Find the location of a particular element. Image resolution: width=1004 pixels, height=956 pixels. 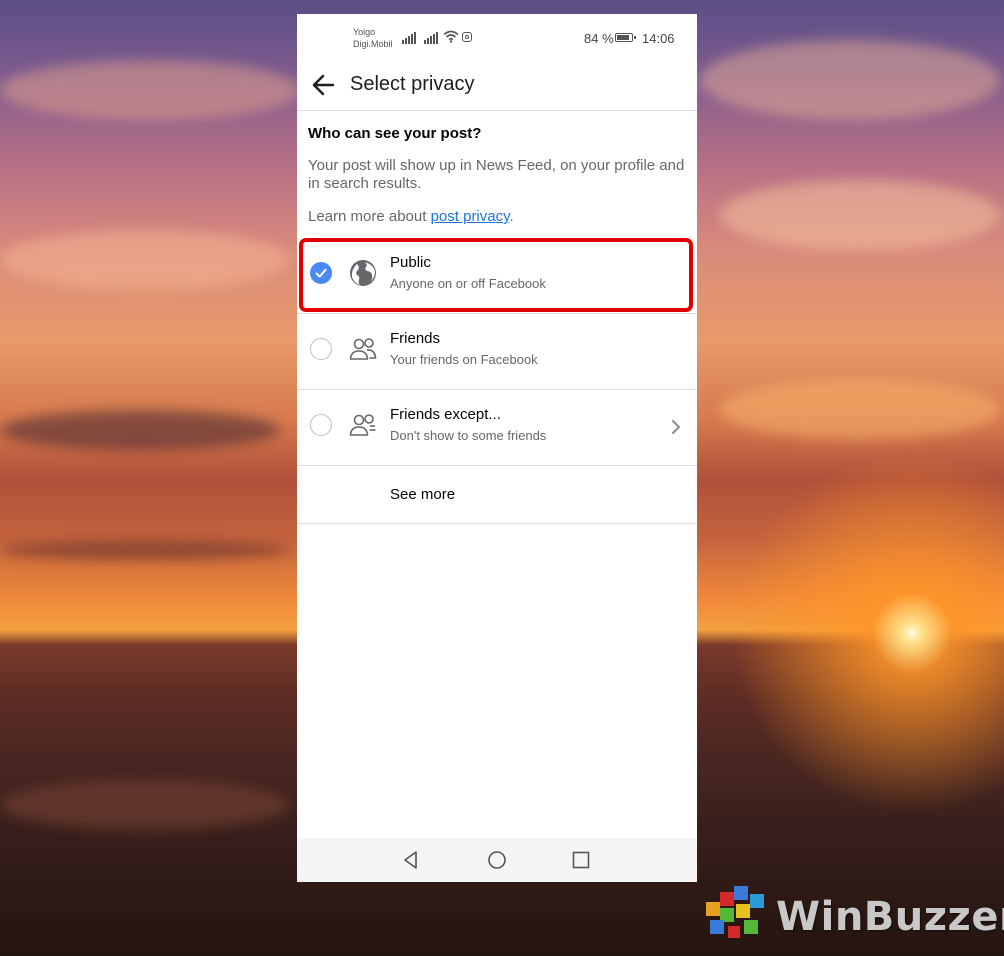

android-nav-bar is located at coordinates (497, 860).